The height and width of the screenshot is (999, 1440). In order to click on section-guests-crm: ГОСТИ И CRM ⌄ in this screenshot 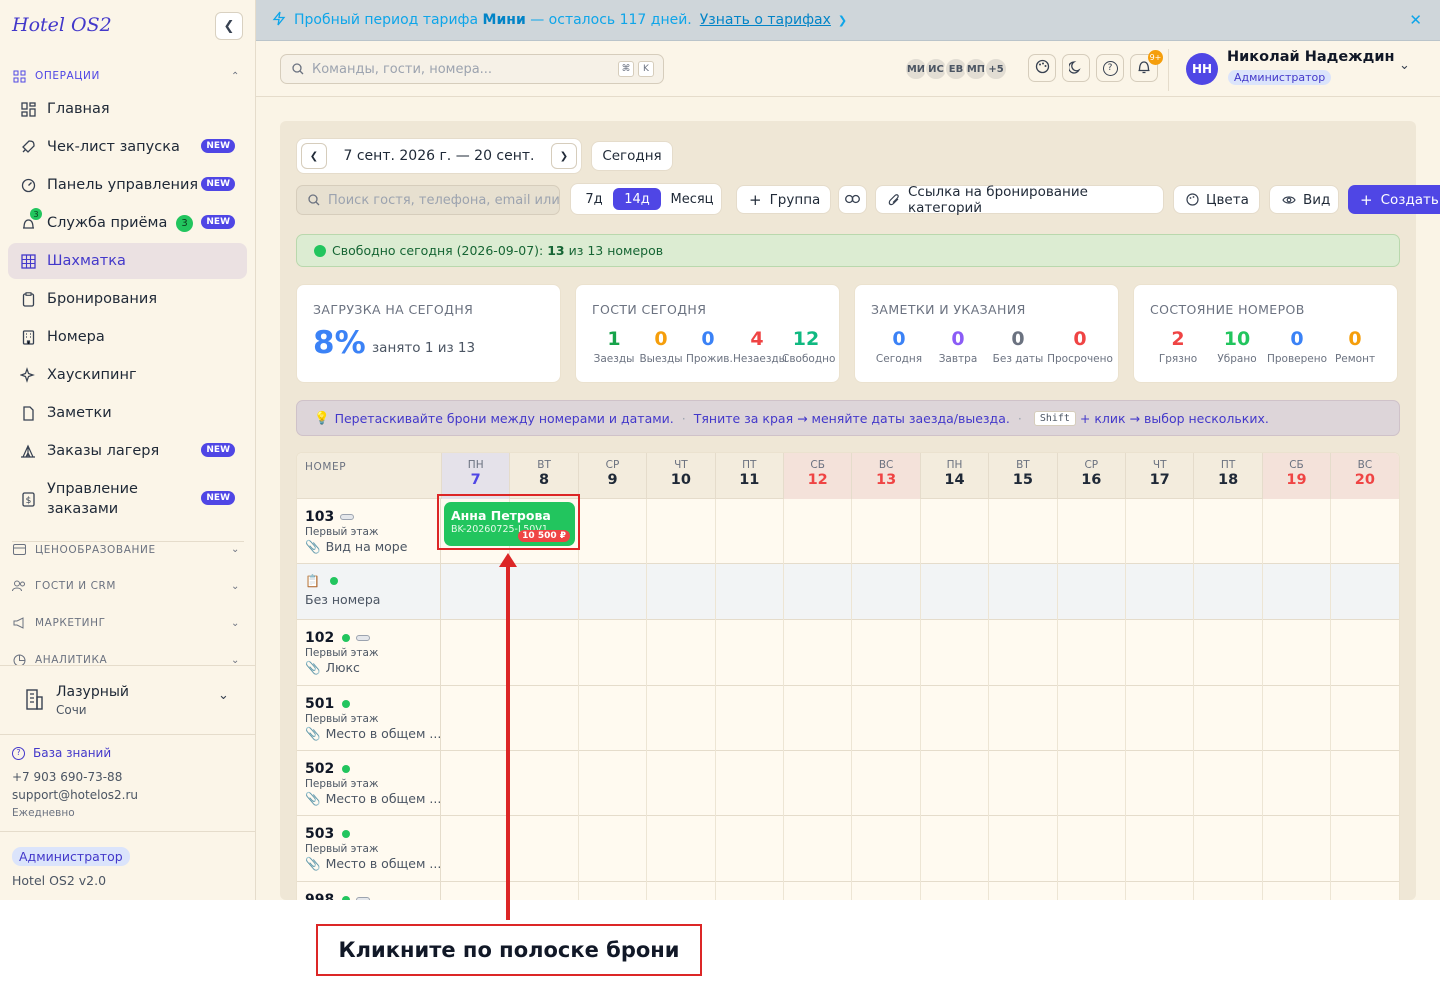, I will do `click(128, 586)`.